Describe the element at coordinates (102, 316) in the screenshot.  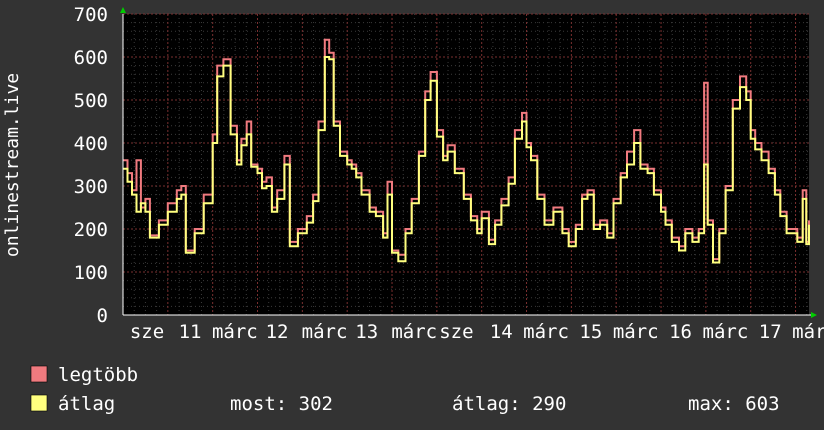
I see `y-tick-label: 0` at that location.